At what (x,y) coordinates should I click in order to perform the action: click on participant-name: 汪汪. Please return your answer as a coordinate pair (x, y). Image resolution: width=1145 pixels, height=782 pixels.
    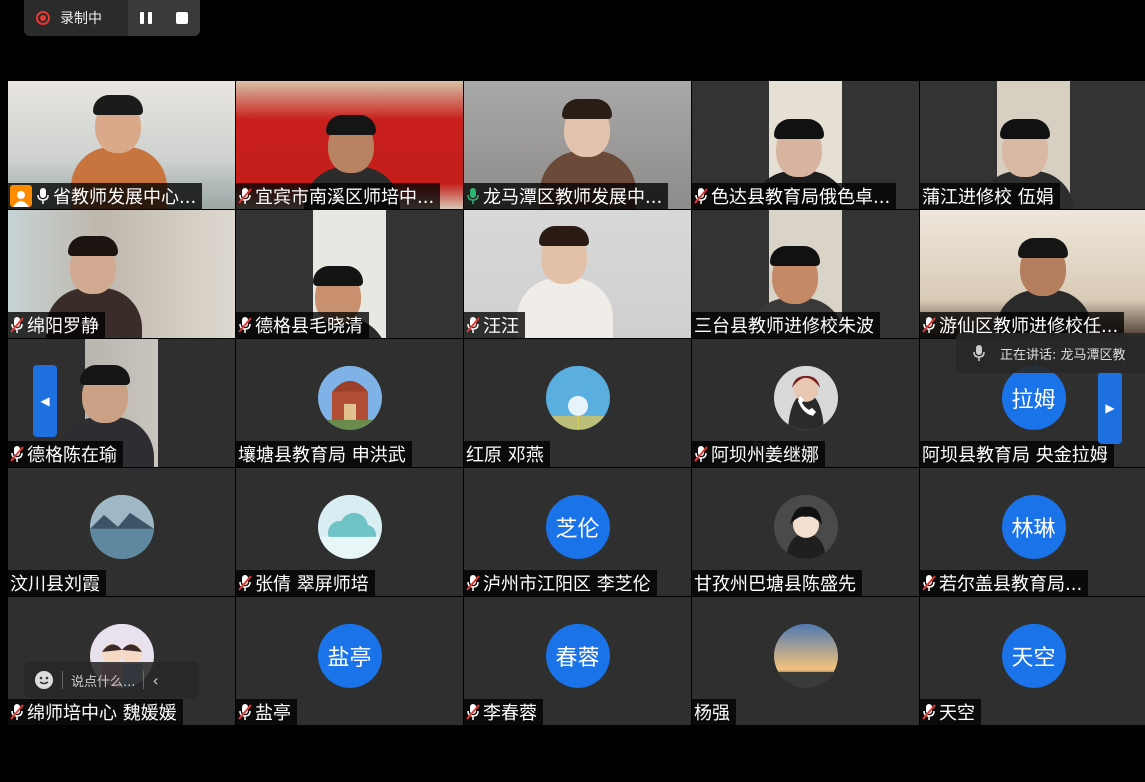
    Looking at the image, I should click on (501, 326).